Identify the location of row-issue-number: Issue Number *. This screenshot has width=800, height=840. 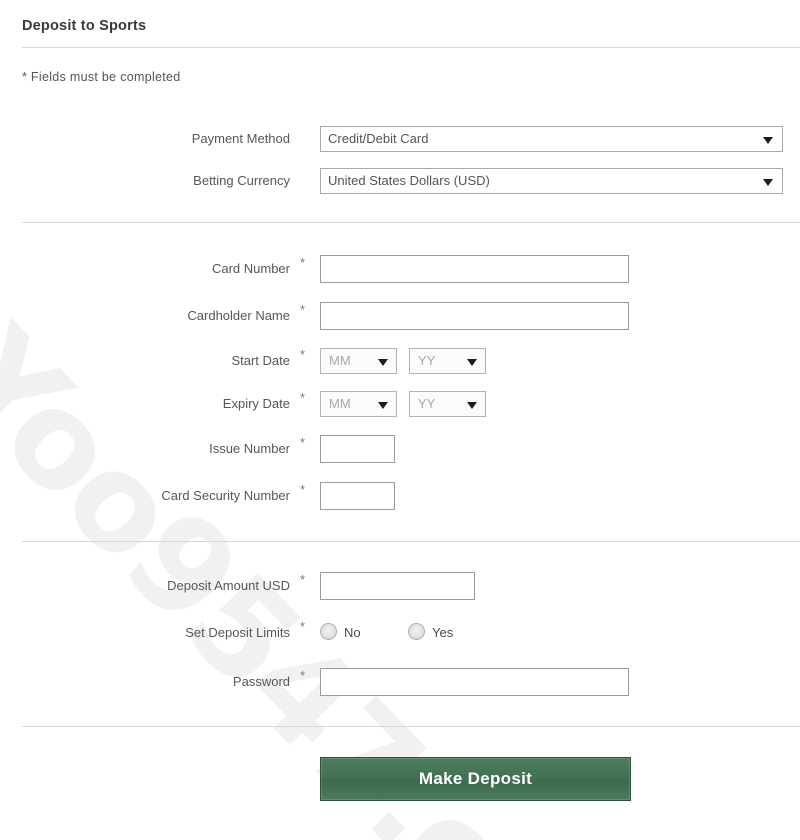
(400, 449).